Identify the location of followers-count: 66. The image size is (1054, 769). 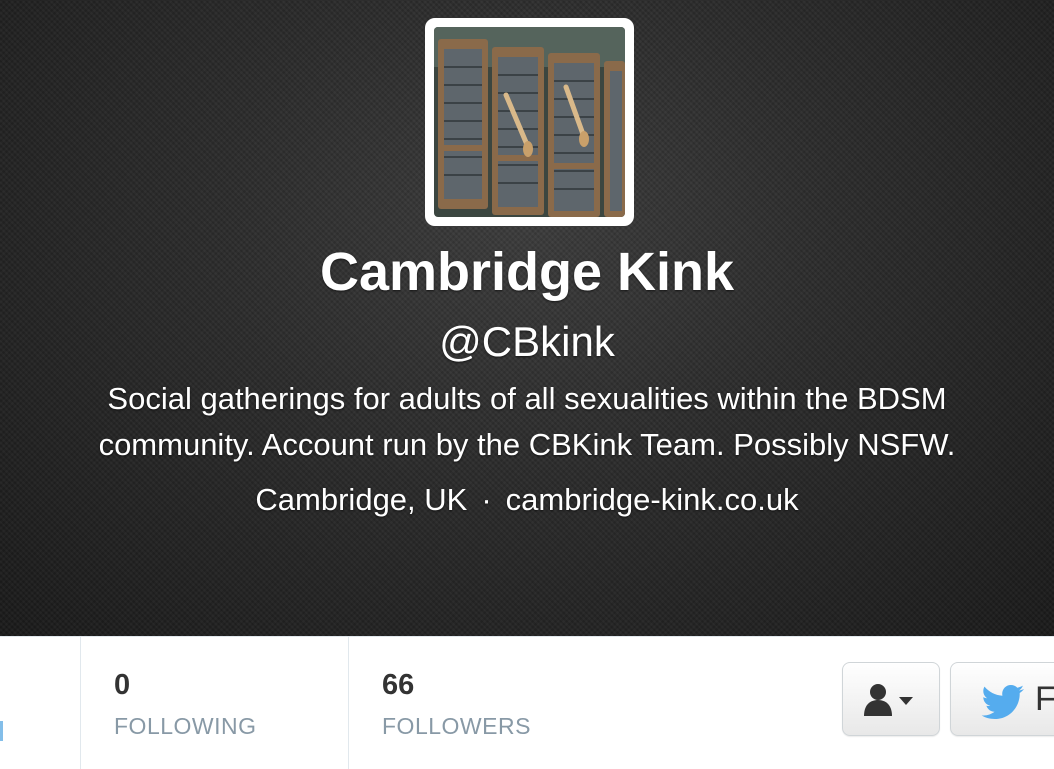
(398, 685).